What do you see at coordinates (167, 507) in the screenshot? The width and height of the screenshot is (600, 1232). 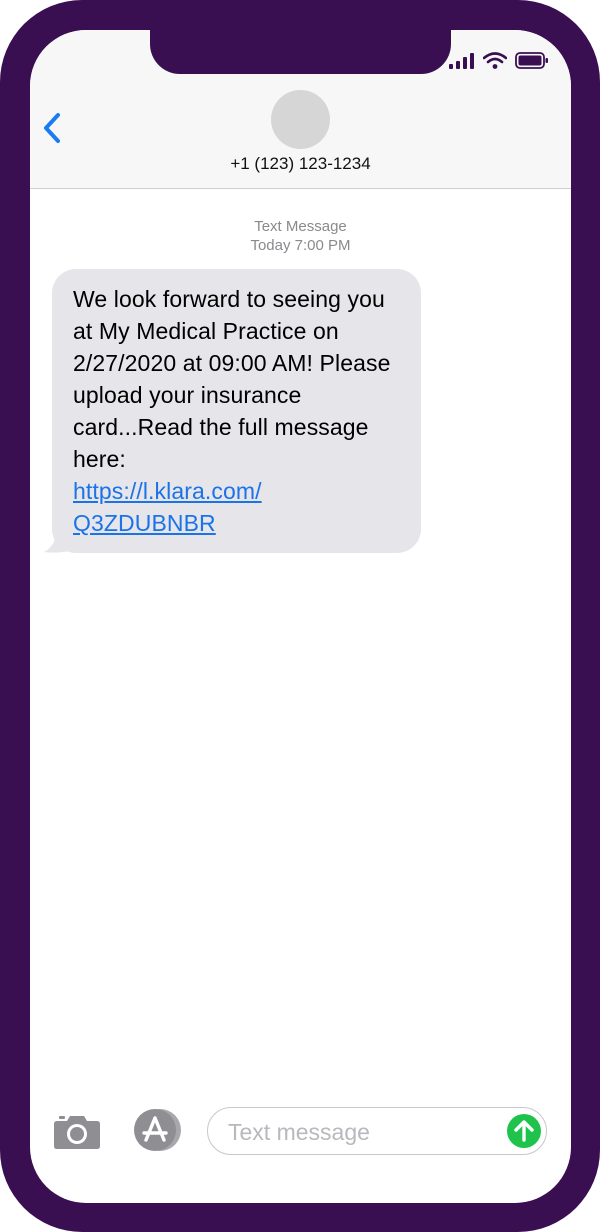 I see `message-link: https://l.klara.com/Q3ZDUBNBR` at bounding box center [167, 507].